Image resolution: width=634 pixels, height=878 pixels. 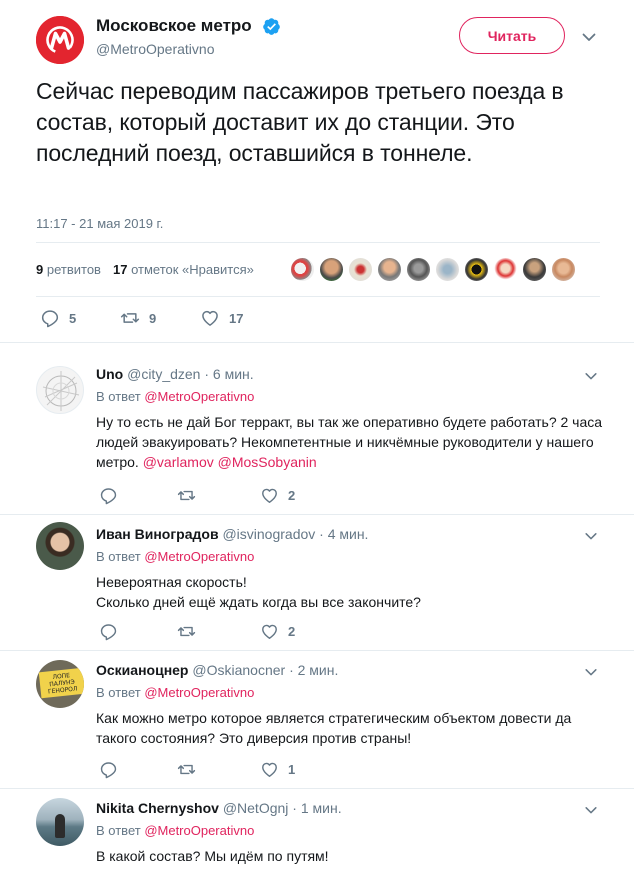 What do you see at coordinates (163, 374) in the screenshot?
I see `reply-author-handle: @city_dzen` at bounding box center [163, 374].